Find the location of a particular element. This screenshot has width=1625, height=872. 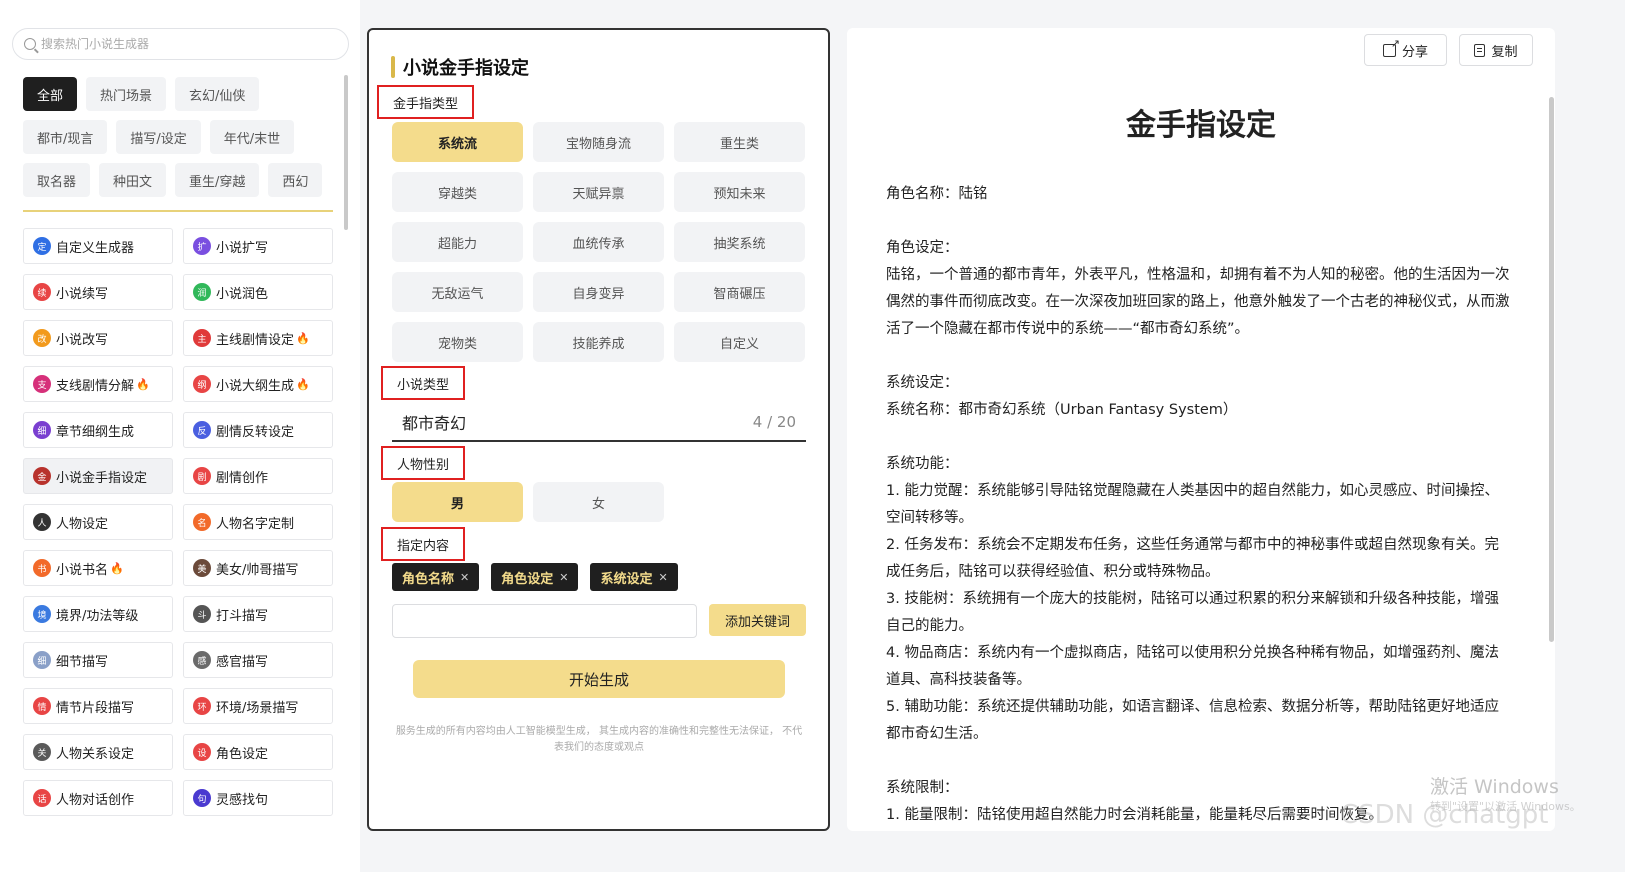

tool-item: 情情节片段描写 is located at coordinates (98, 706).